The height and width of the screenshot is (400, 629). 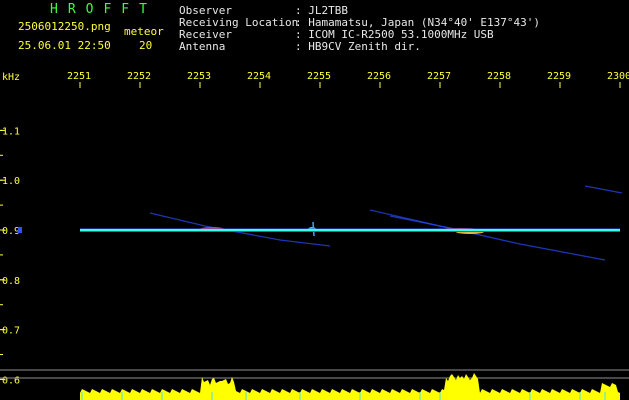 What do you see at coordinates (11, 181) in the screenshot?
I see `y-tick-label: 1.0` at bounding box center [11, 181].